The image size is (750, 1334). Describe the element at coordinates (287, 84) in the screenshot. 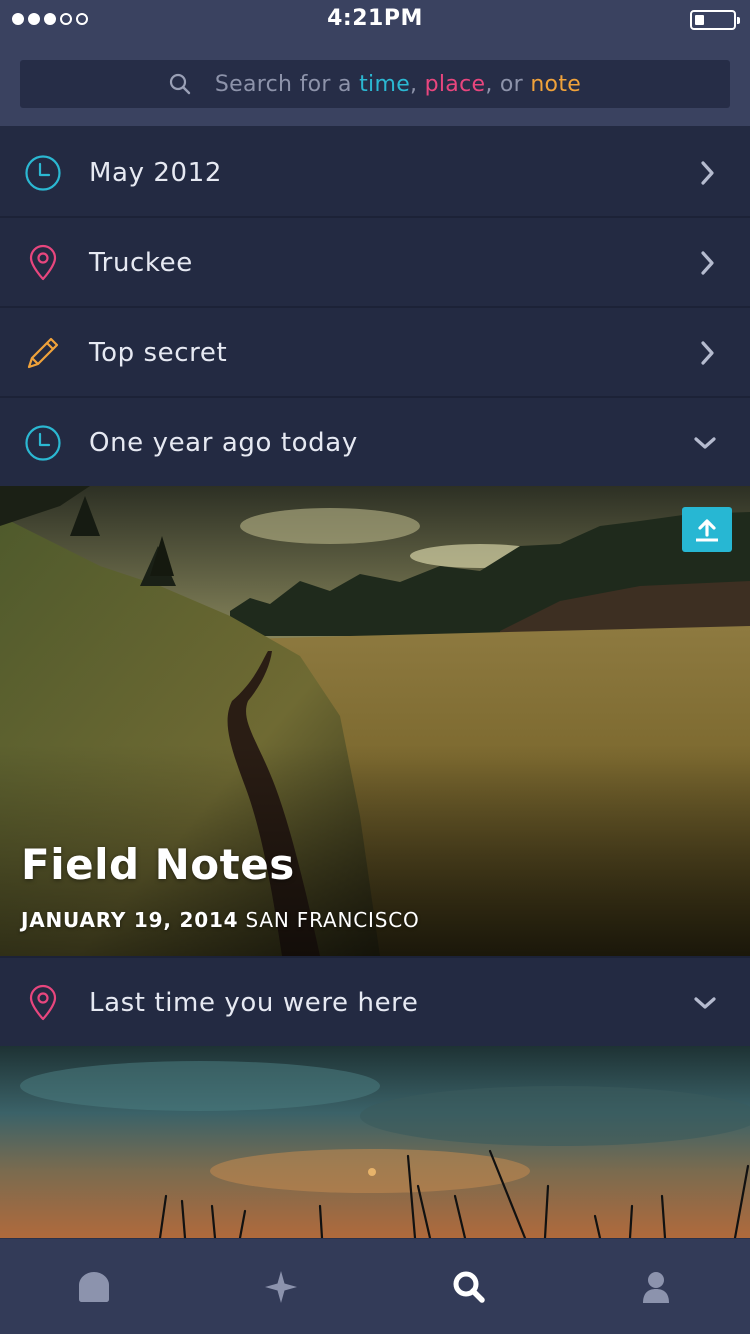

I see `search-prefix: Search for a` at that location.